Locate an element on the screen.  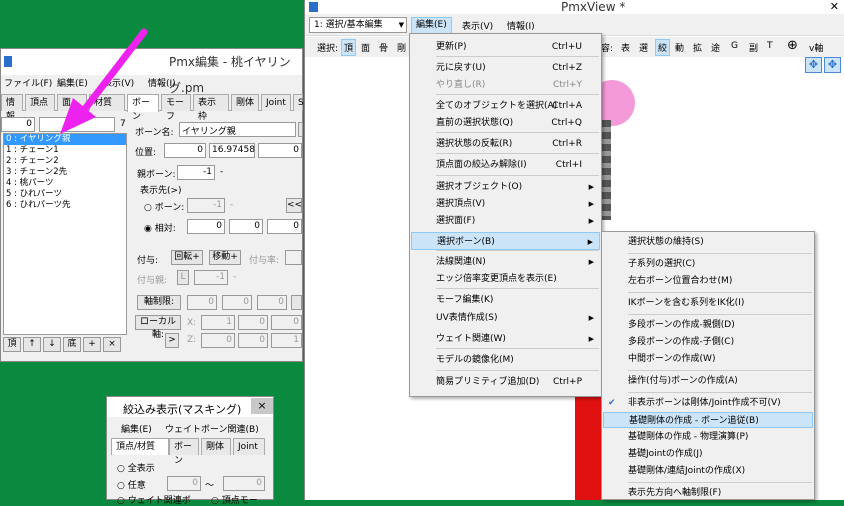
annotation-arrow-icon is located at coordinates (104, 81).